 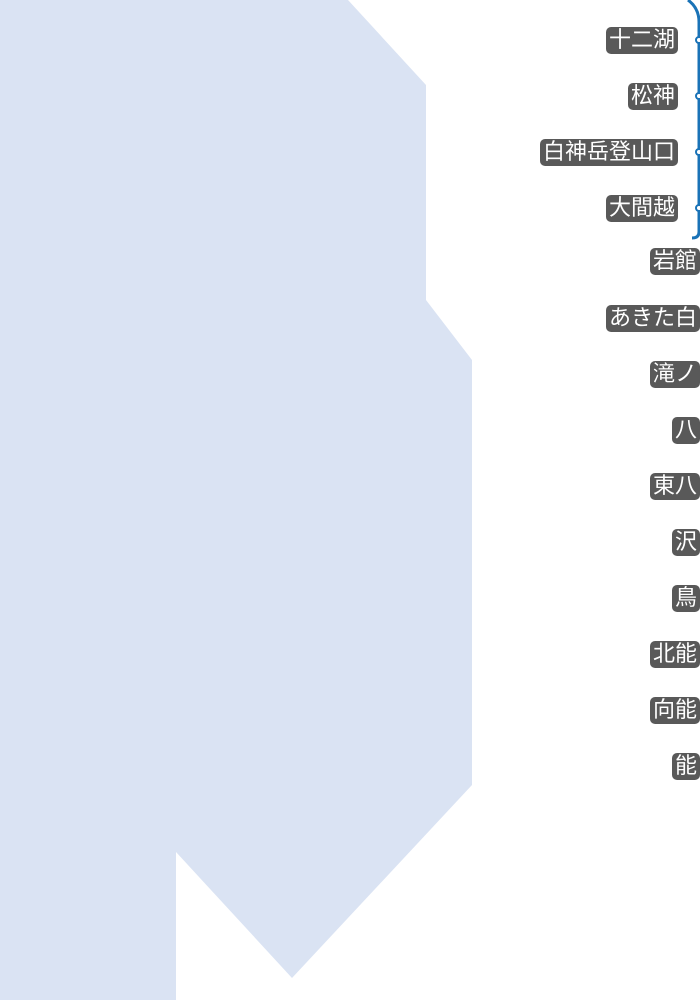 I want to click on station-label: 松神, so click(x=652, y=96).